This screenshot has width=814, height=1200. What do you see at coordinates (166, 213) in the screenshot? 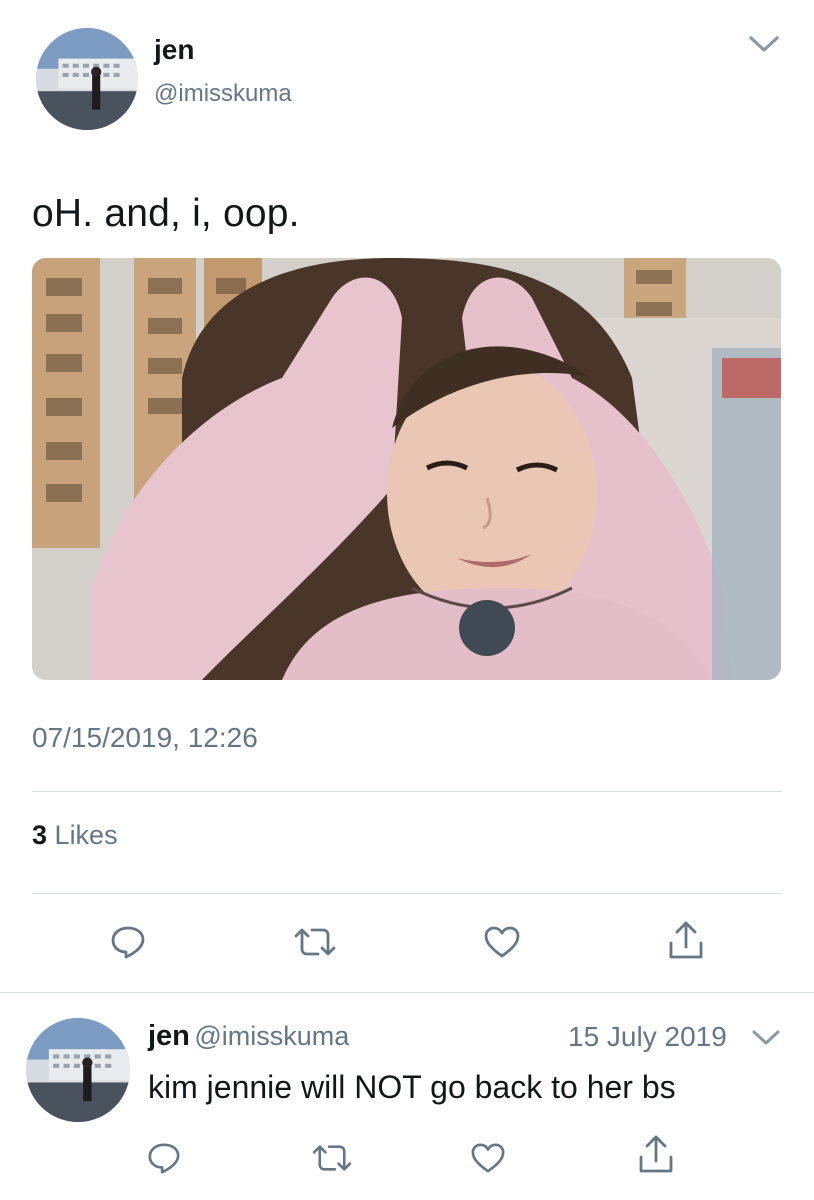
I see `tweet-text: oH. and, i, oop.` at bounding box center [166, 213].